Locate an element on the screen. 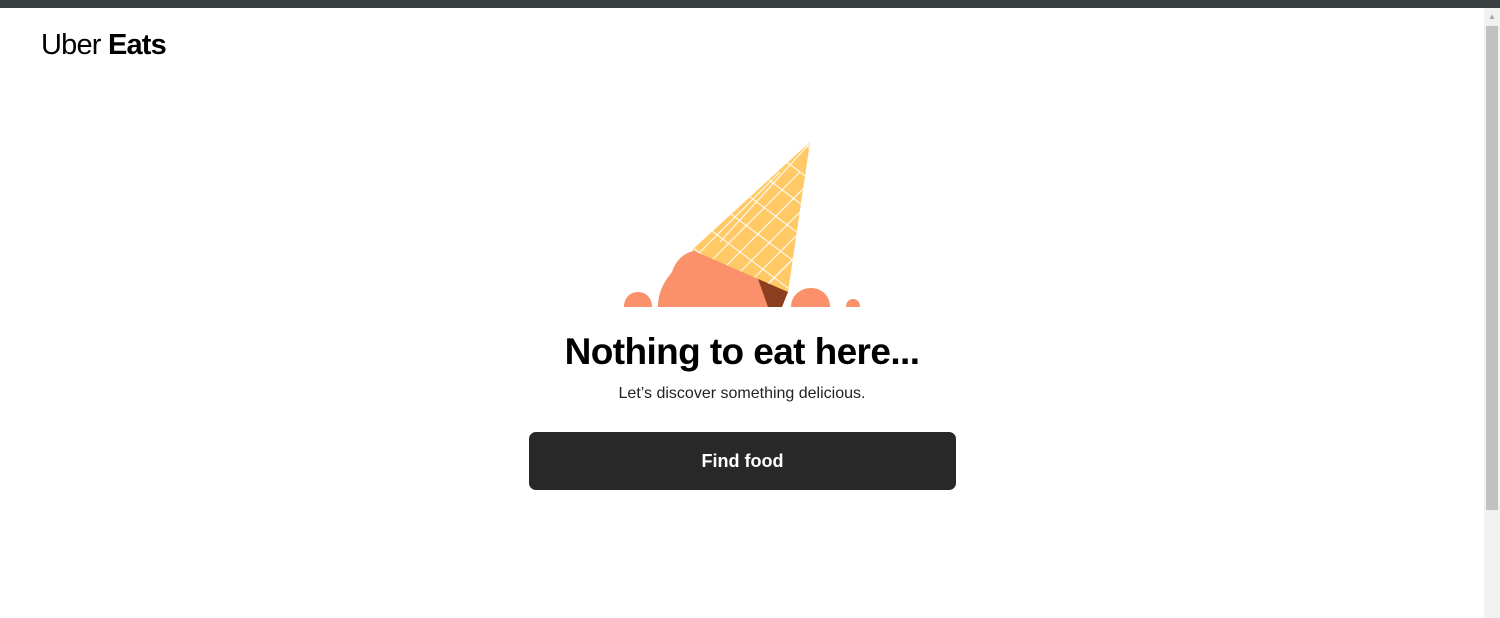  find-food-button: Find food is located at coordinates (742, 461).